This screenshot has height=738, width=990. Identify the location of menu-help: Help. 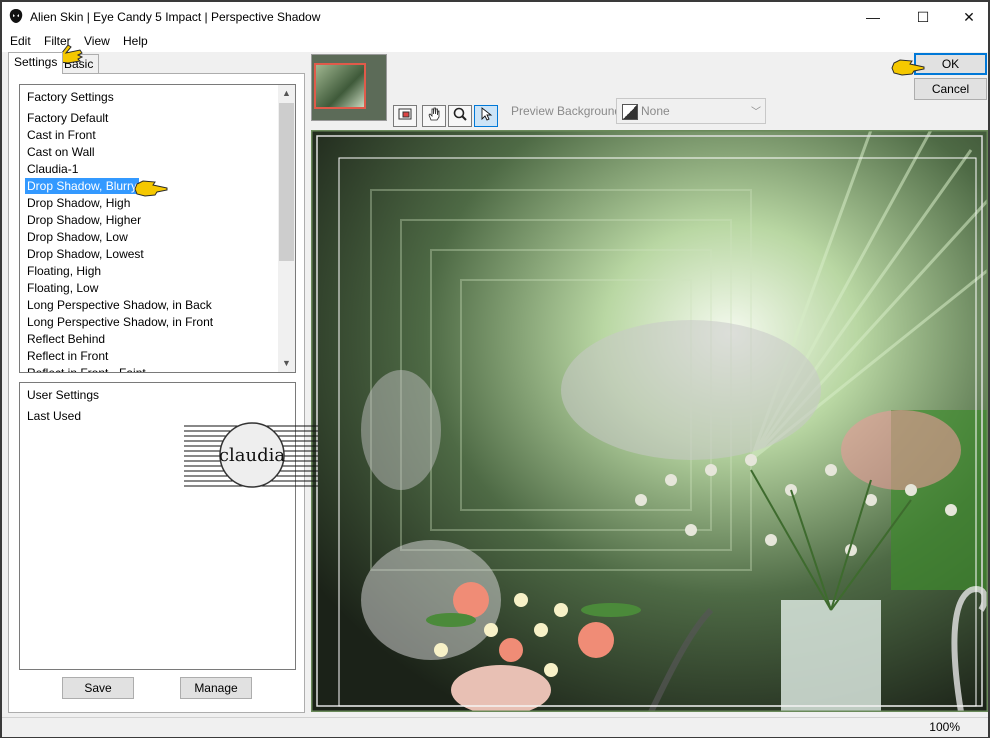
(135, 41).